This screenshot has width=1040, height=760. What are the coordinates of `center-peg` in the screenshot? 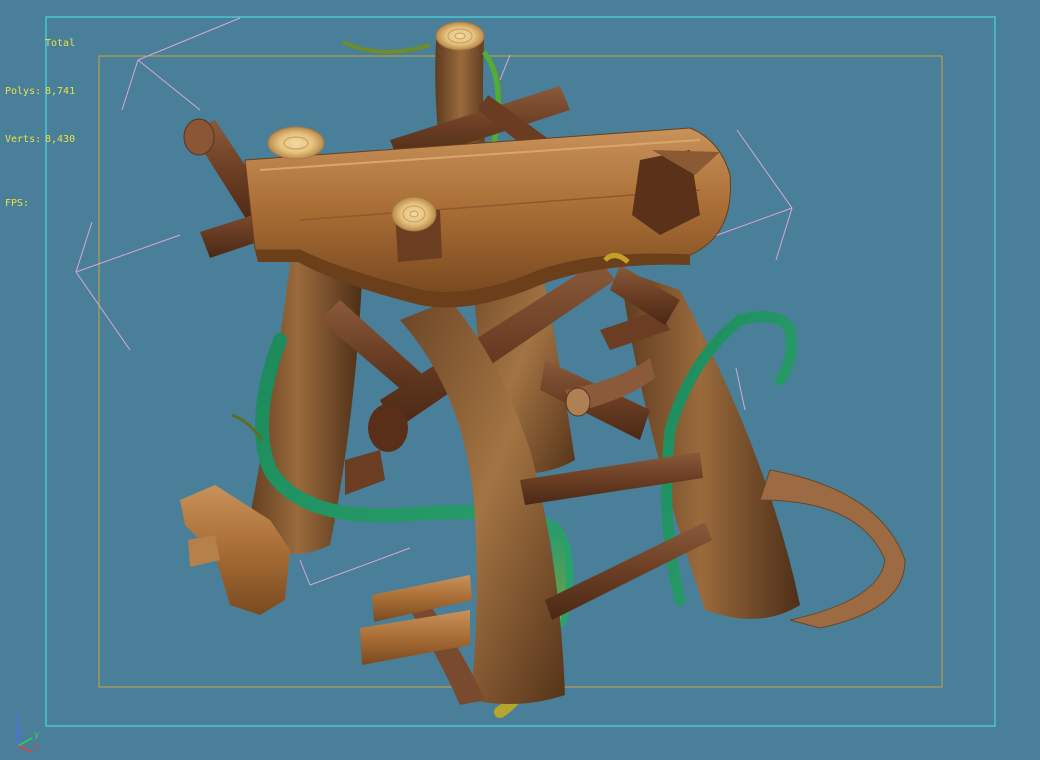 It's located at (416, 229).